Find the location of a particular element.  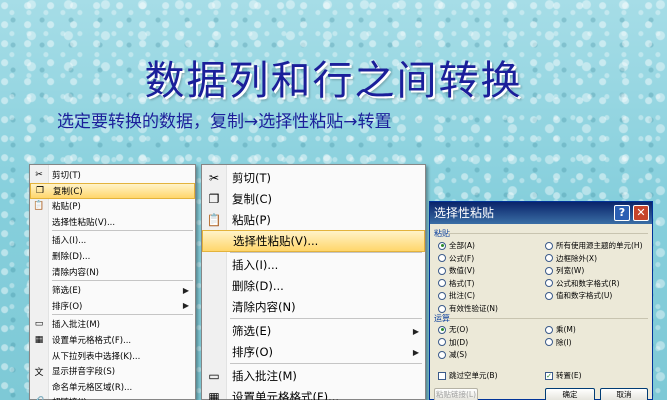

close-button: ✕ is located at coordinates (641, 213).